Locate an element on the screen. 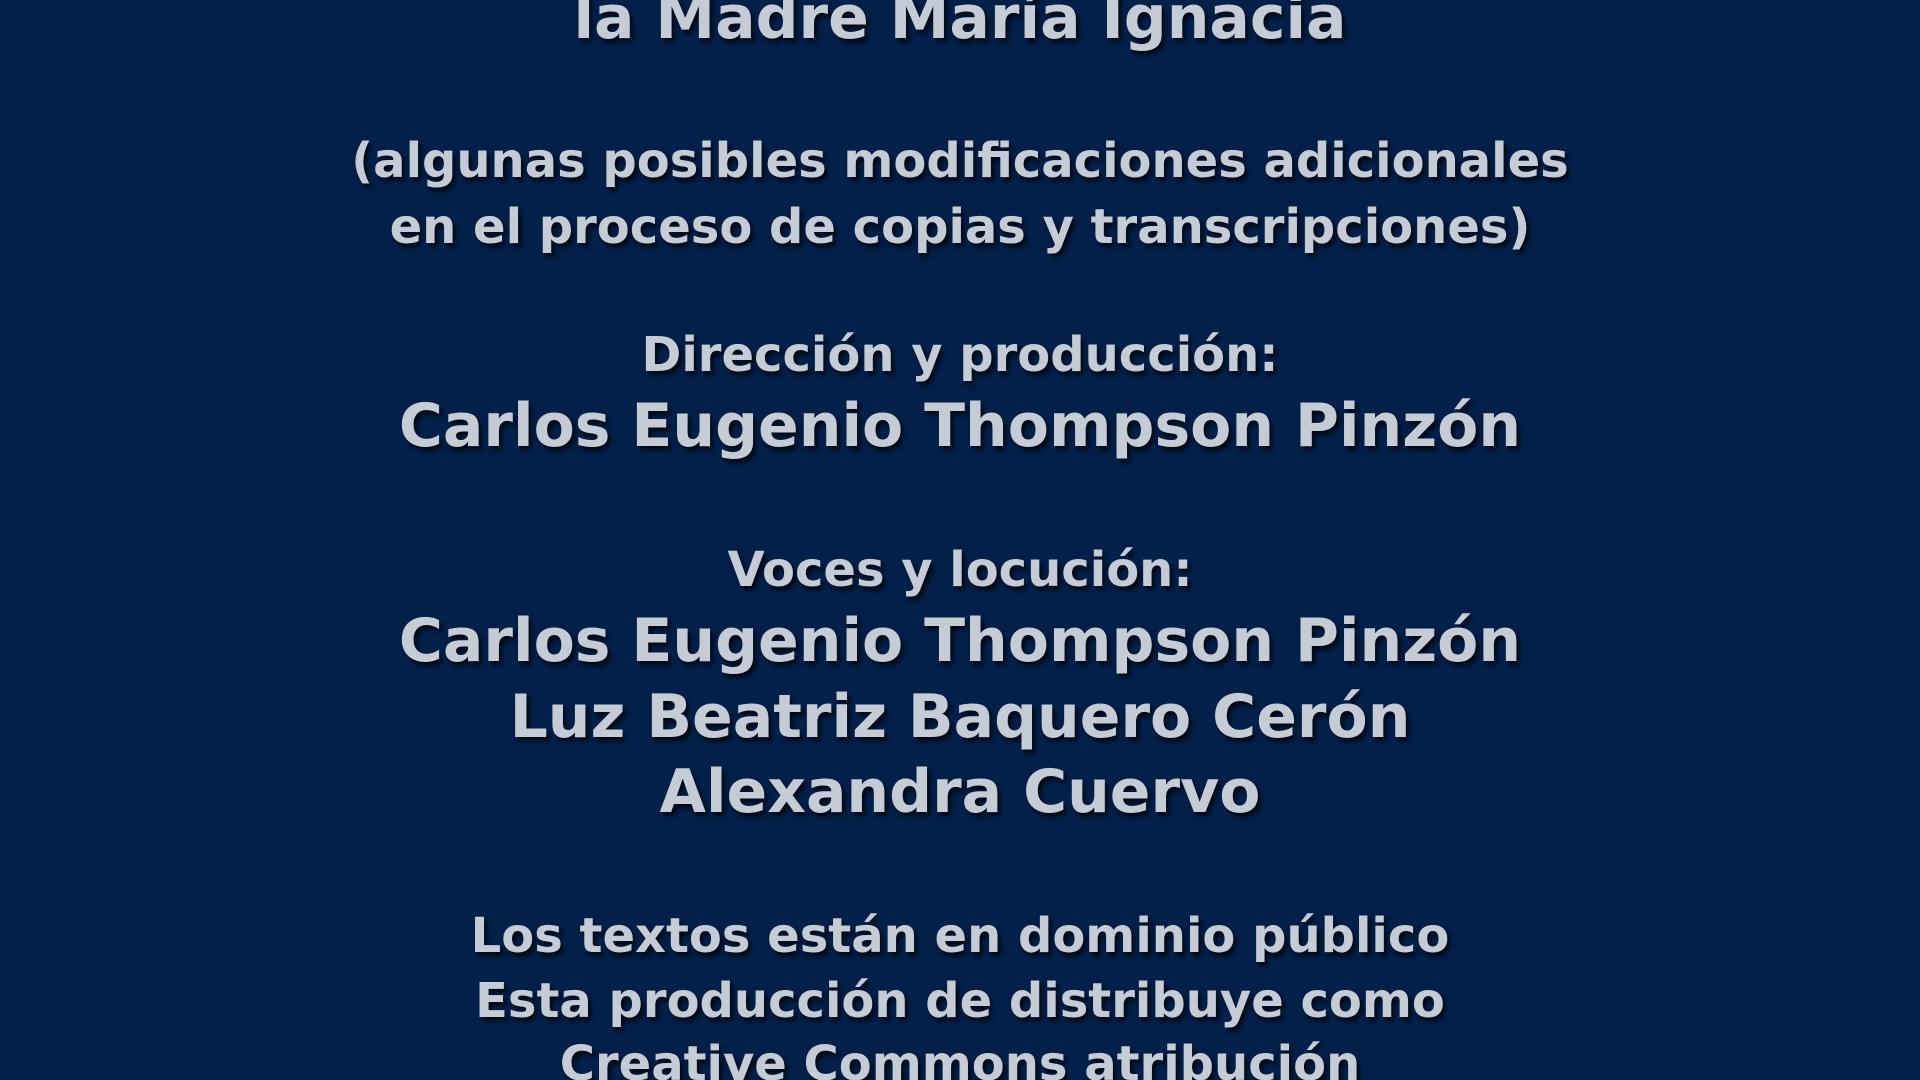 This screenshot has width=1920, height=1080. credits-top-line: la Madre María Ignacia is located at coordinates (960, 26).